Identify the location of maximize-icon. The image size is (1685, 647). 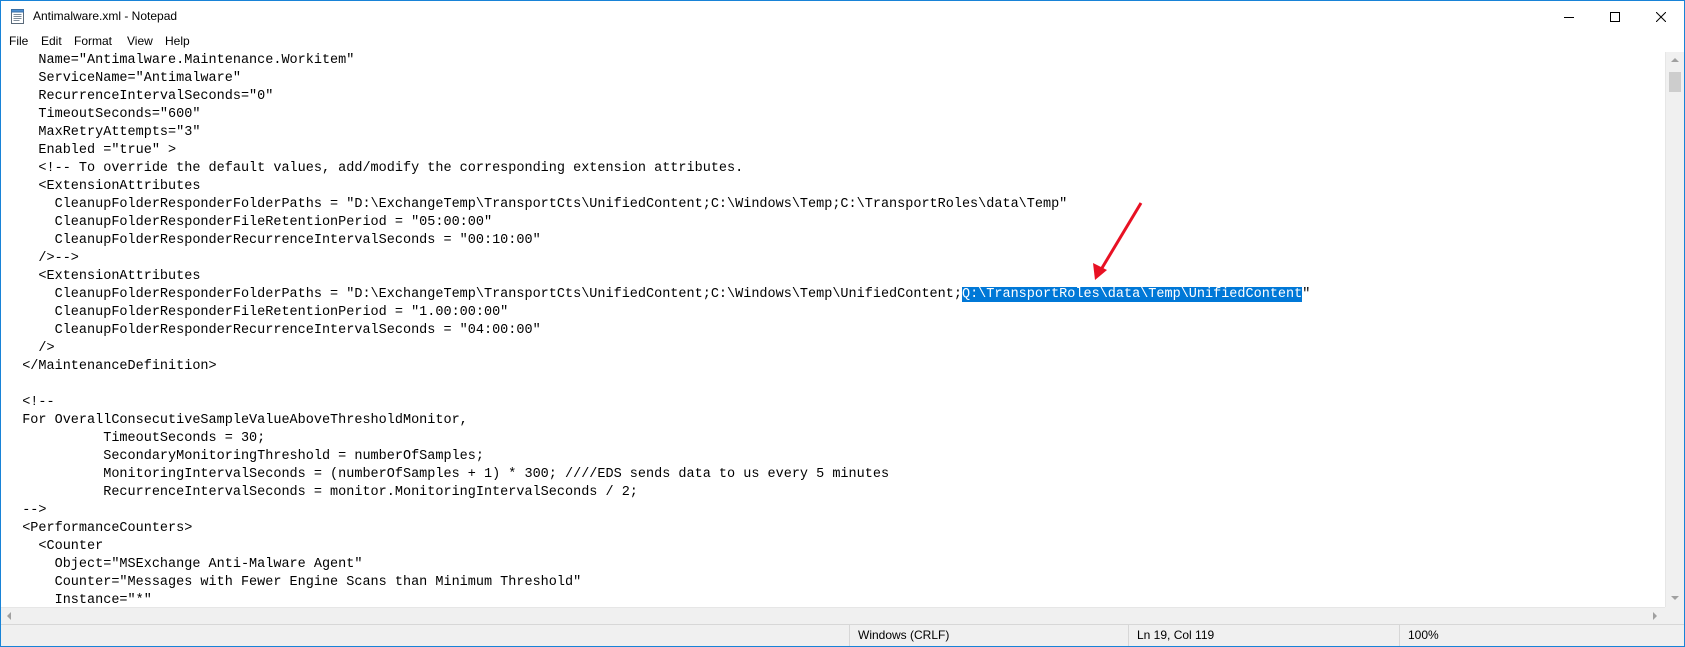
(1615, 16).